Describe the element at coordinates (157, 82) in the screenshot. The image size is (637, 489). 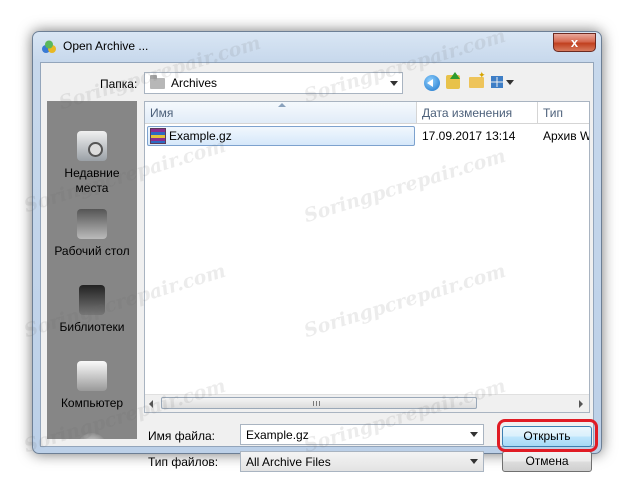
I see `folder-icon` at that location.